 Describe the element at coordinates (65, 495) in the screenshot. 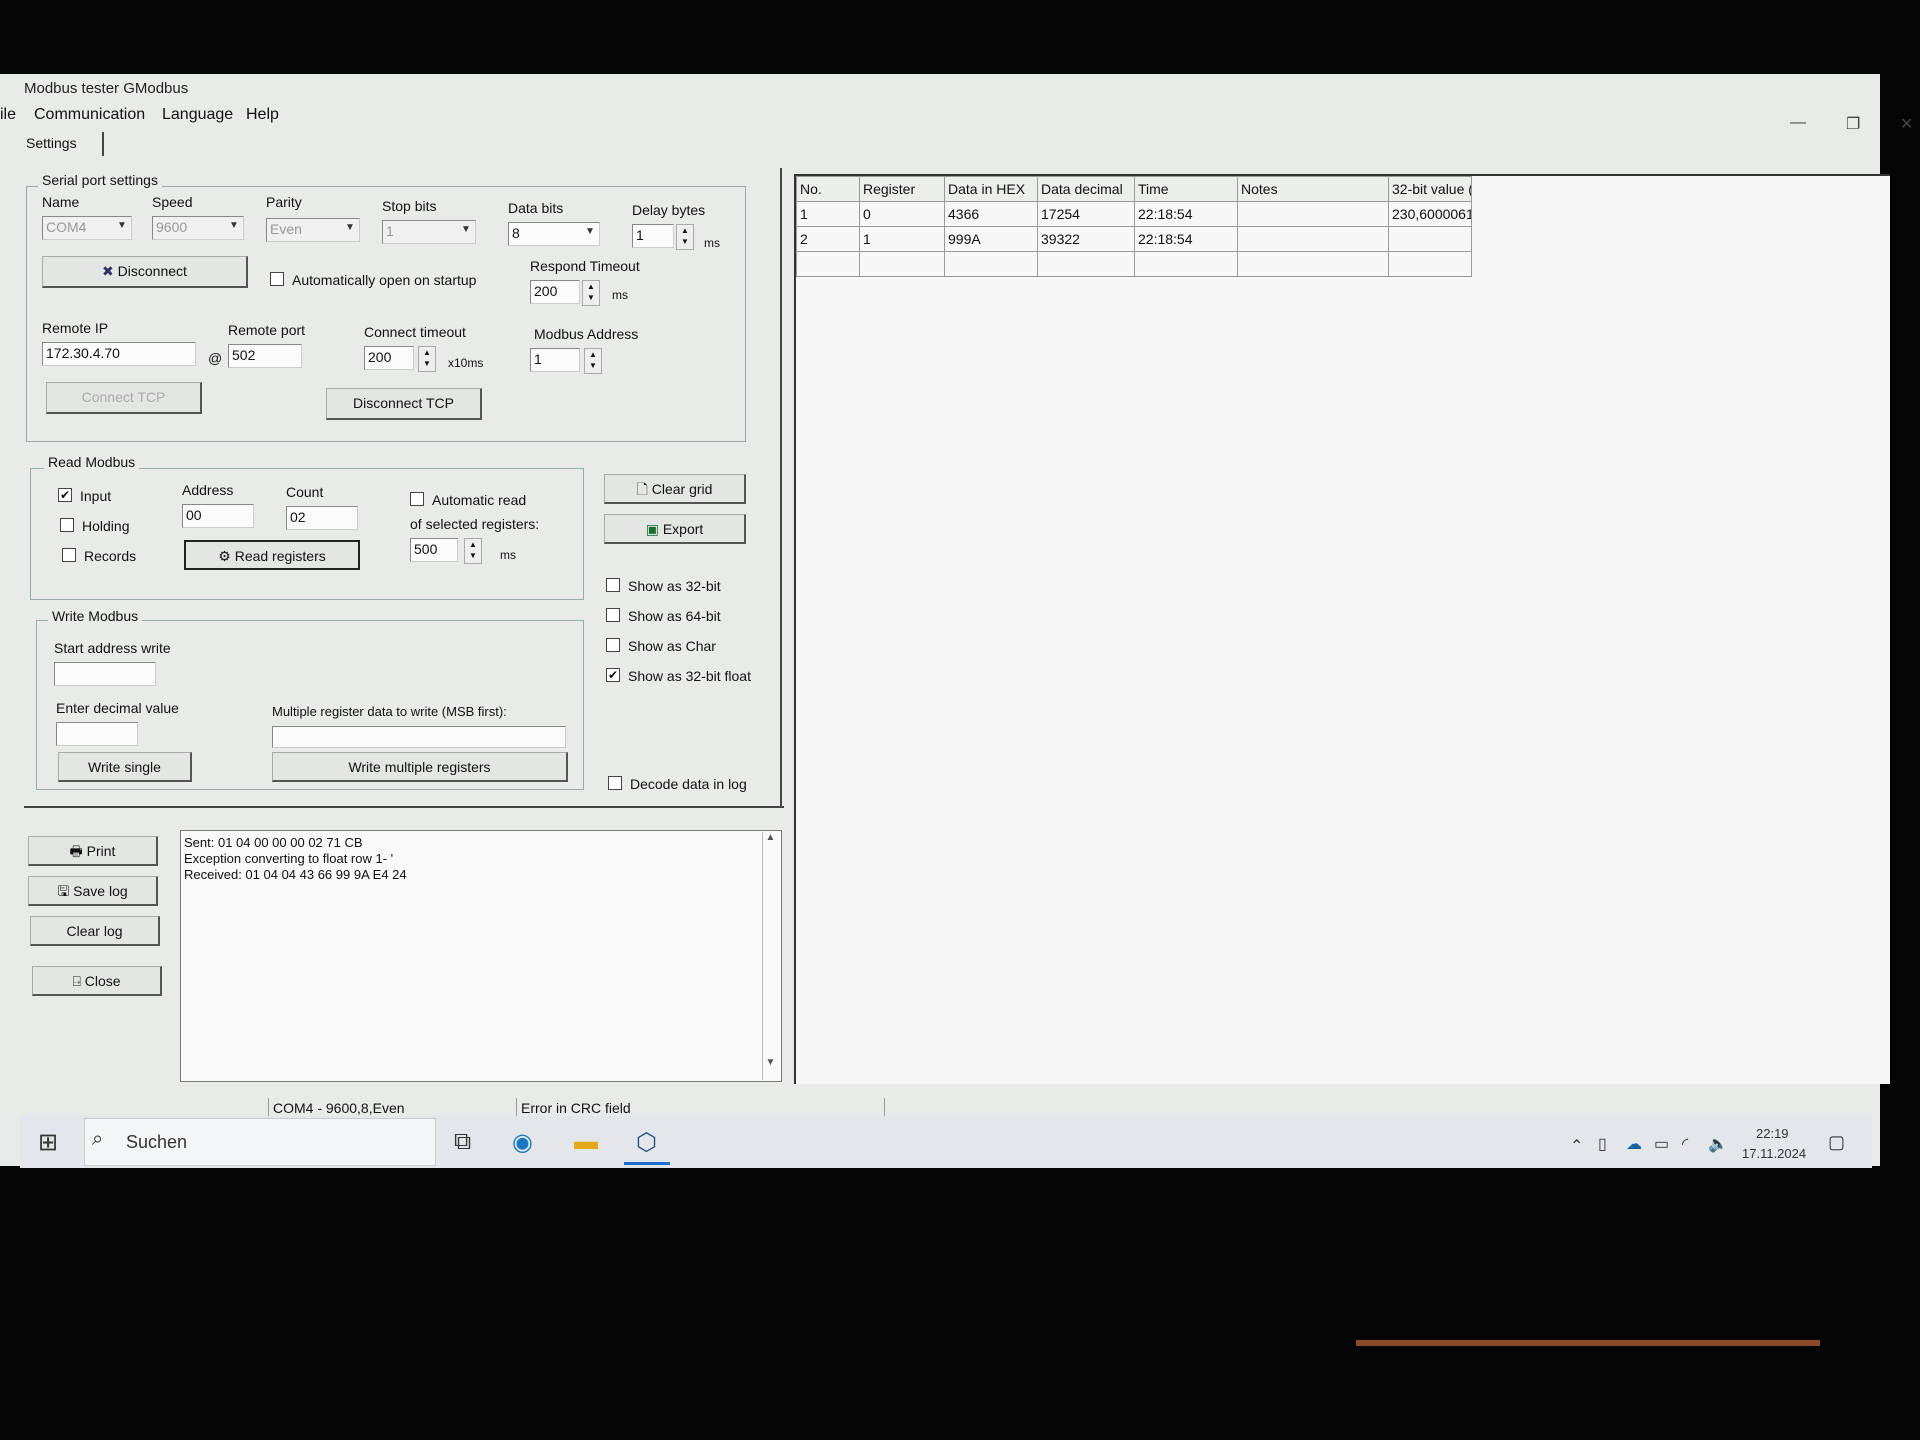

I see `input-checkbox: ✔` at that location.